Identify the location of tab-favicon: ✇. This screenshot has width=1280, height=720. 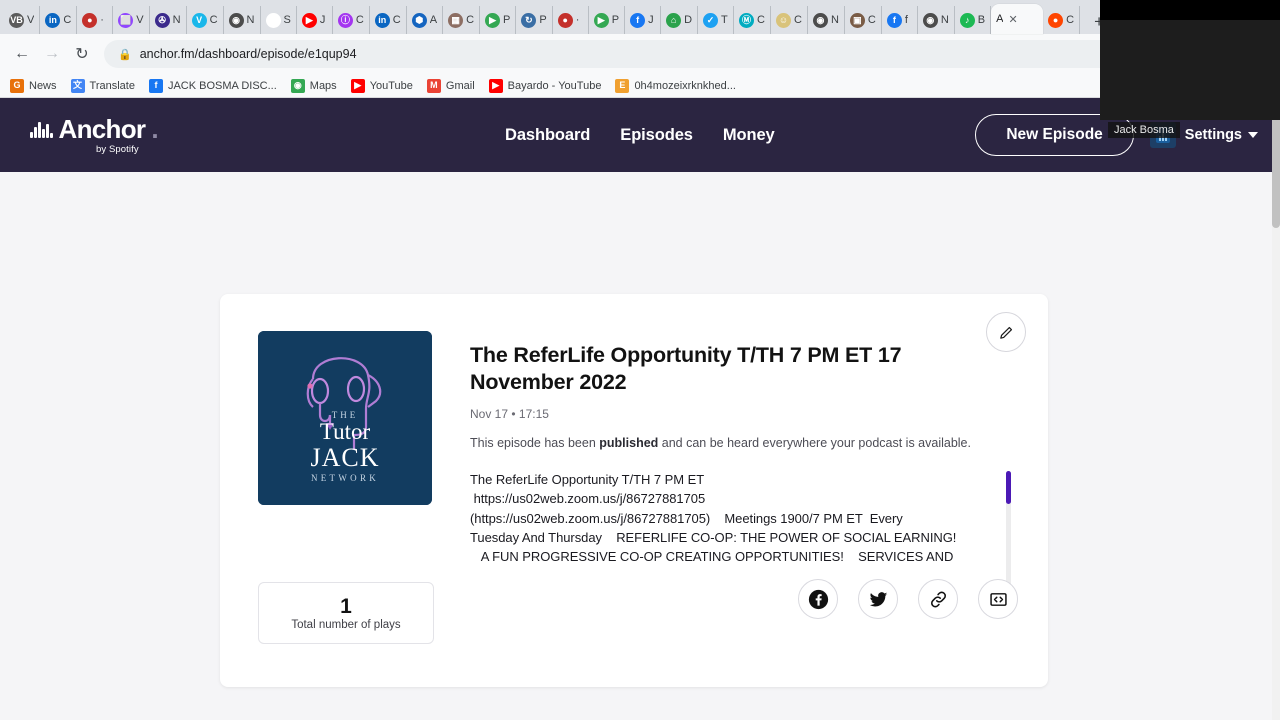
(162, 20).